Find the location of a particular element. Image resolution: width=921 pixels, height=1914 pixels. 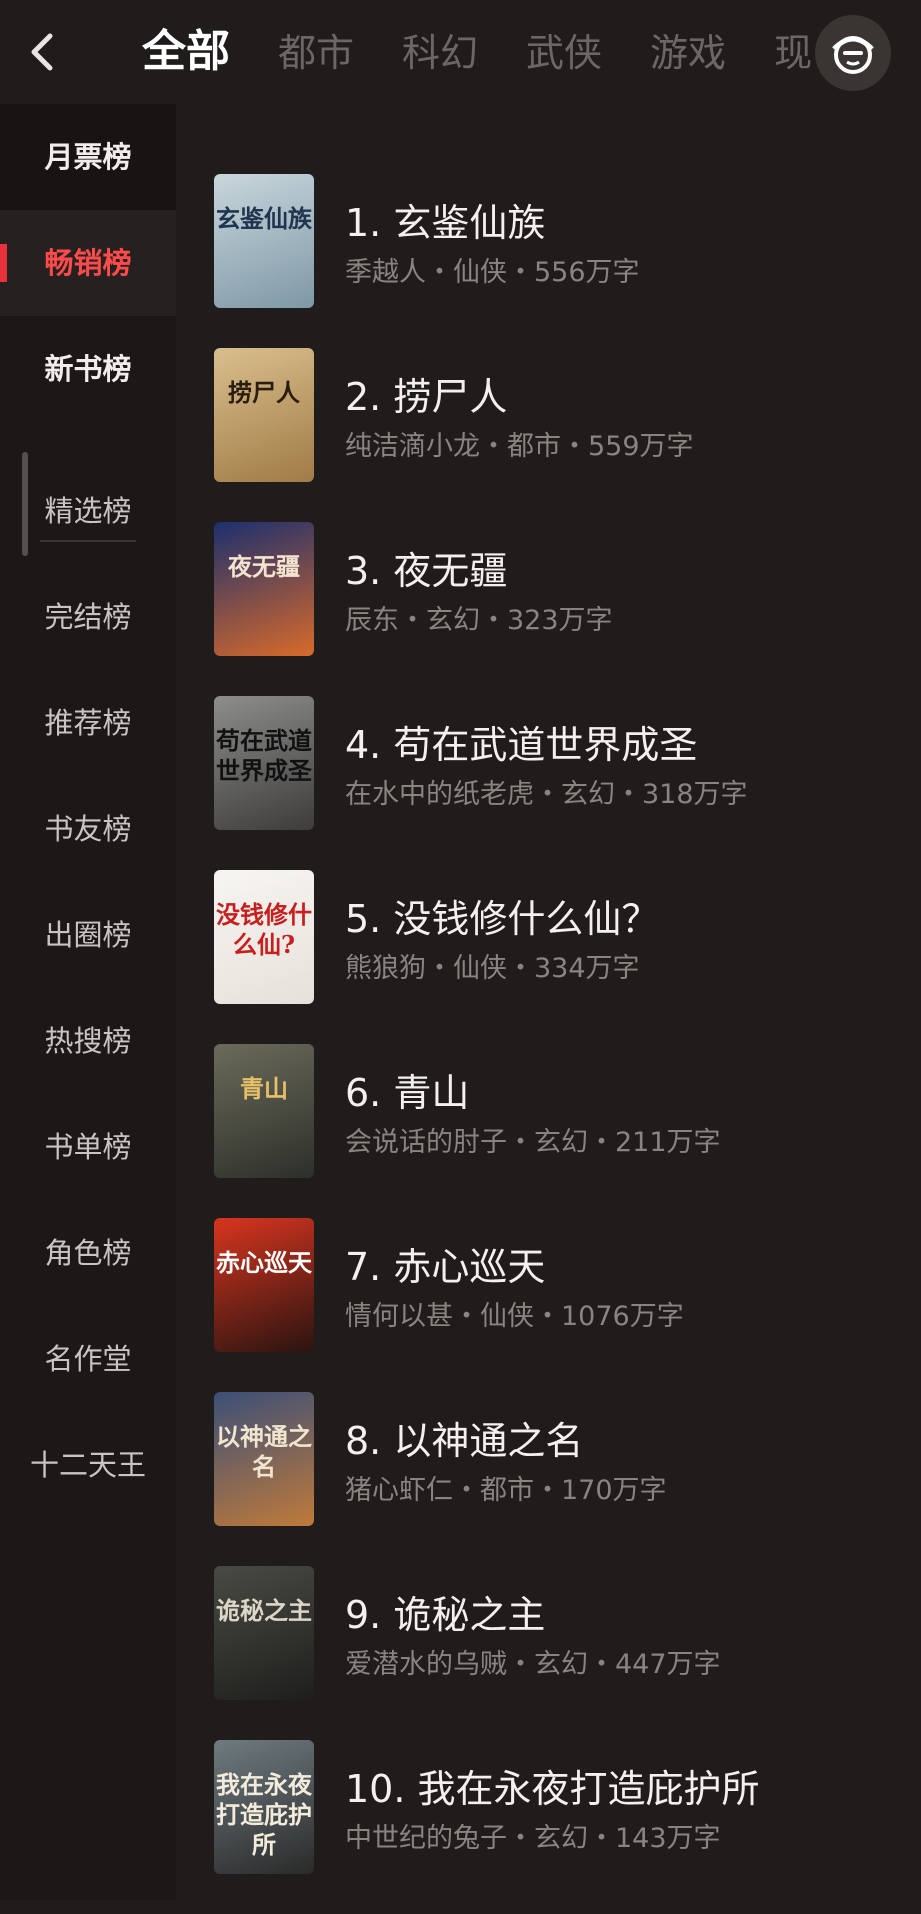

tab-label: 全部 is located at coordinates (186, 51).